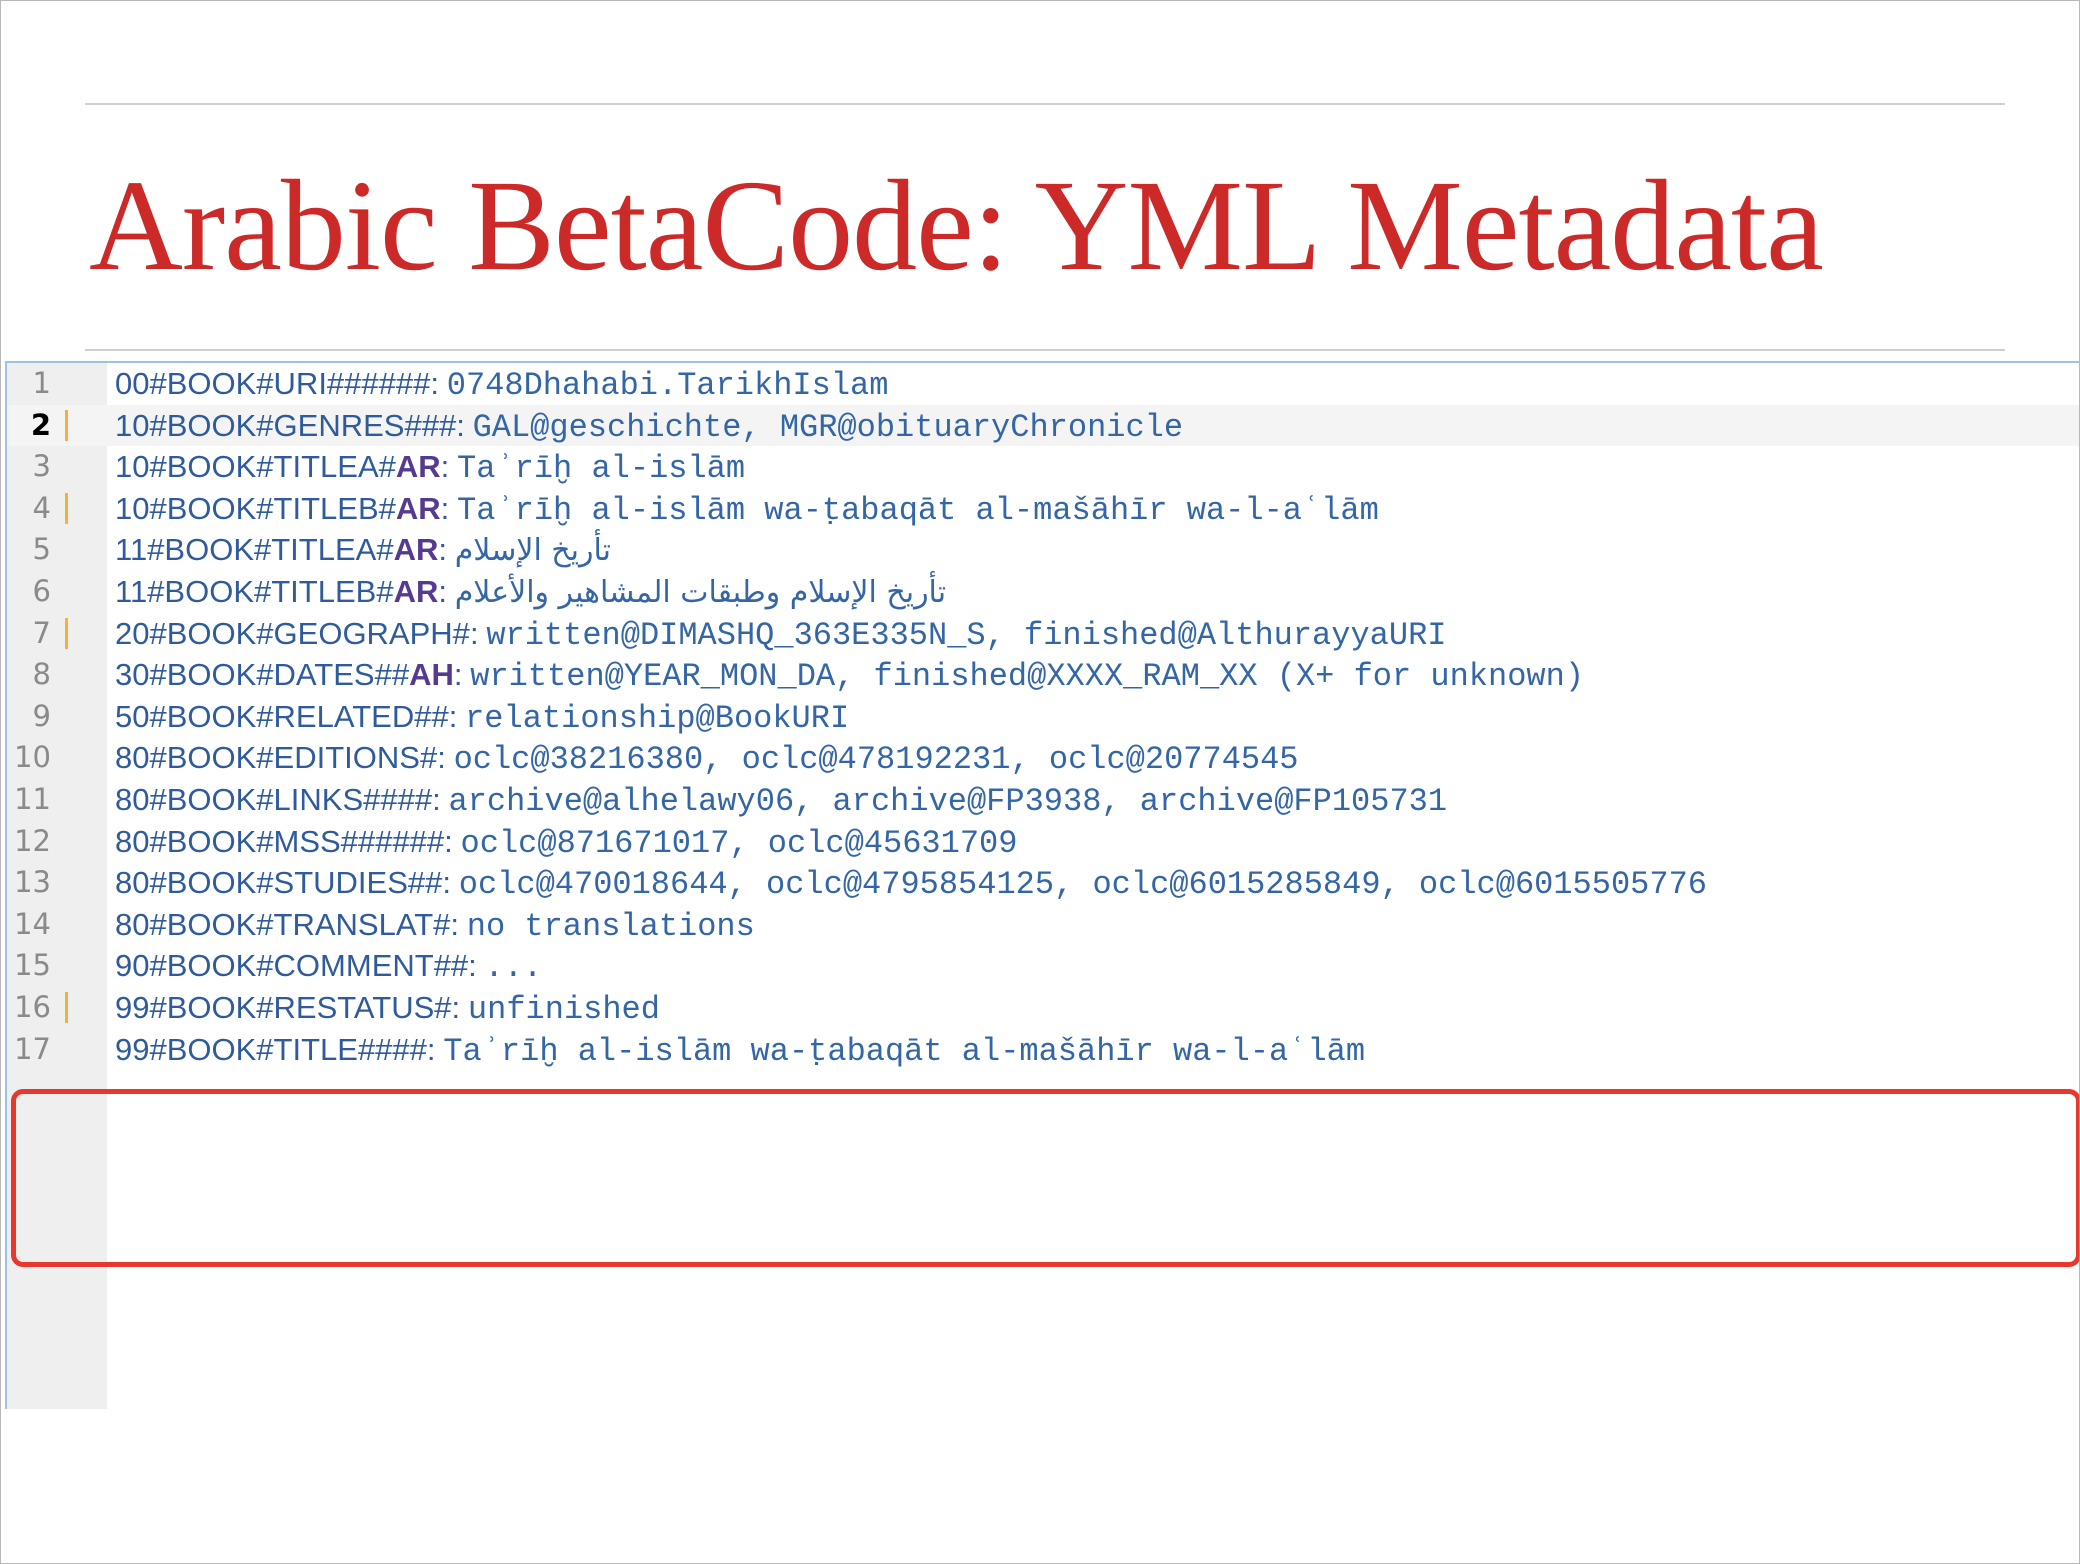 Image resolution: width=2080 pixels, height=1564 pixels. I want to click on code-text: 50#BOOK#RELATED##: relationship@BookURI, so click(482, 718).